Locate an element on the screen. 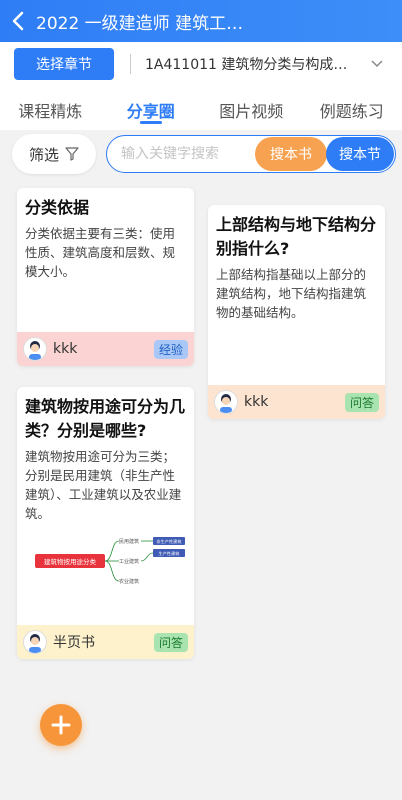 This screenshot has height=800, width=402. search-book-button: 搜本书 is located at coordinates (291, 154).